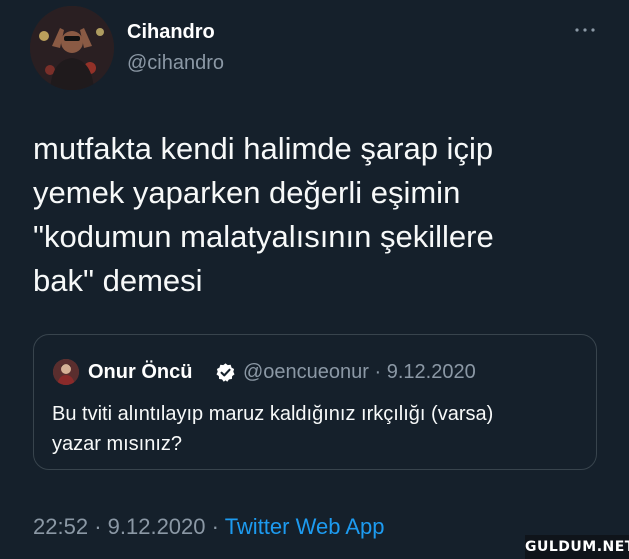  I want to click on site-watermark: GULDUM.NET, so click(577, 547).